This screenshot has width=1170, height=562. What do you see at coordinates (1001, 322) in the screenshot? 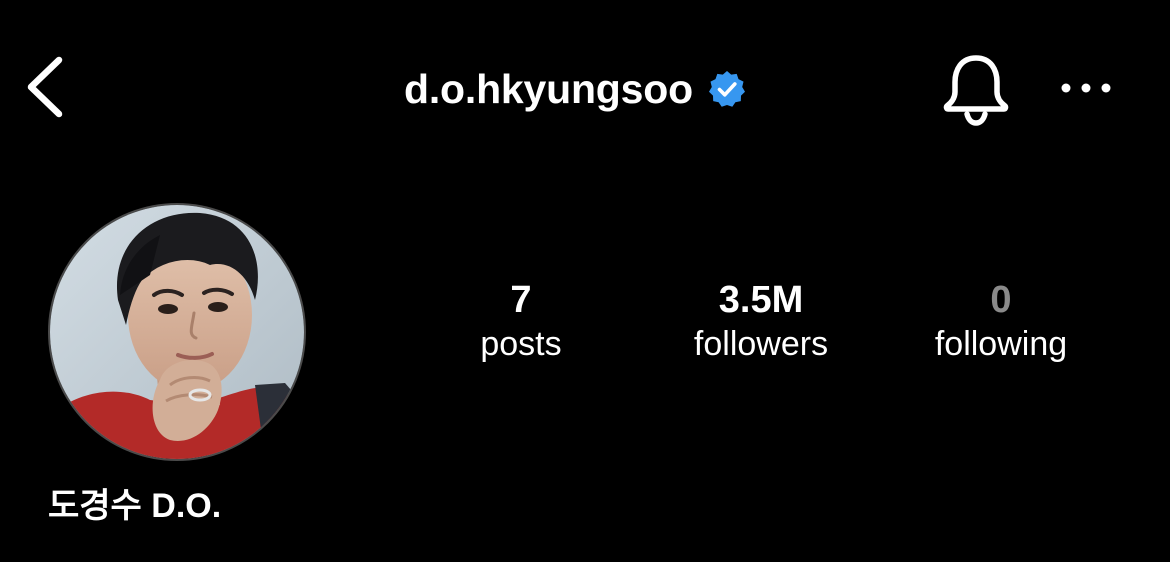
I see `stat-following: 0 following` at bounding box center [1001, 322].